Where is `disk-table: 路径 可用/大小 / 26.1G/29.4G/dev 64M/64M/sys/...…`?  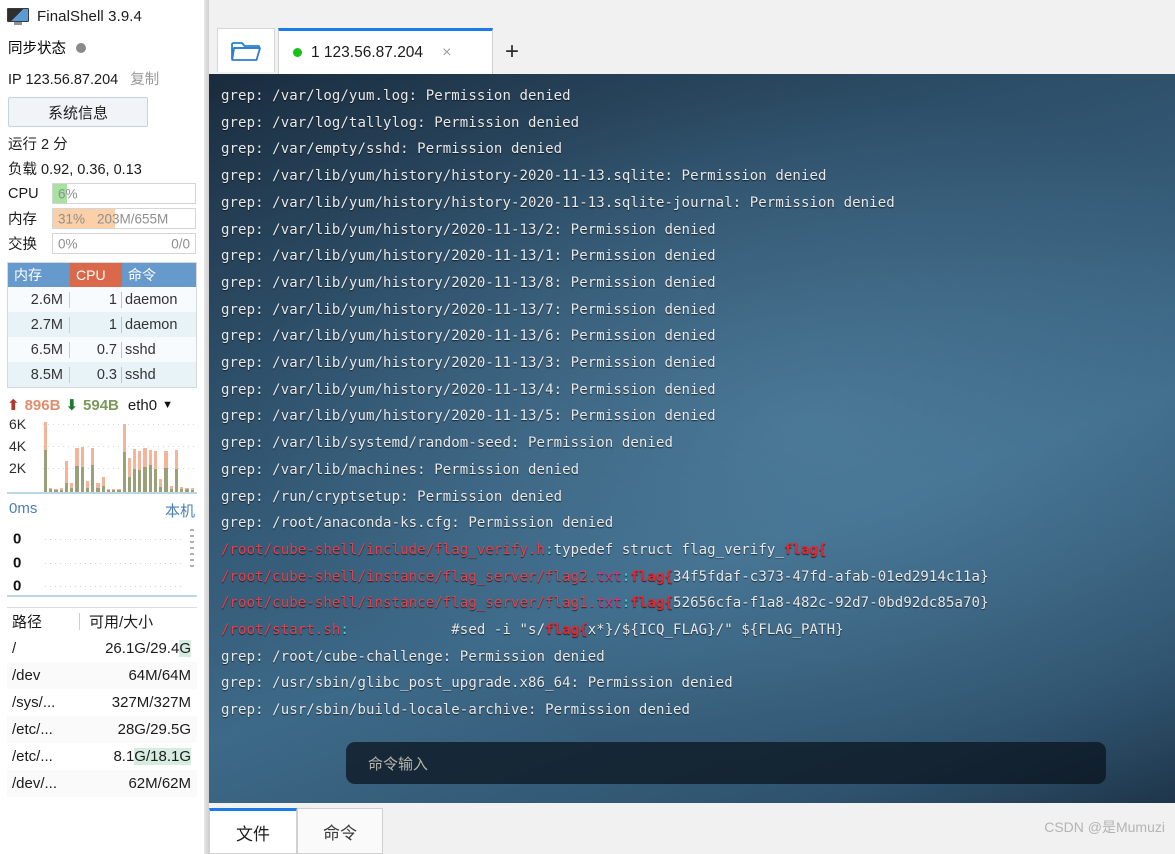 disk-table: 路径 可用/大小 / 26.1G/29.4G/dev 64M/64M/sys/...… is located at coordinates (102, 702).